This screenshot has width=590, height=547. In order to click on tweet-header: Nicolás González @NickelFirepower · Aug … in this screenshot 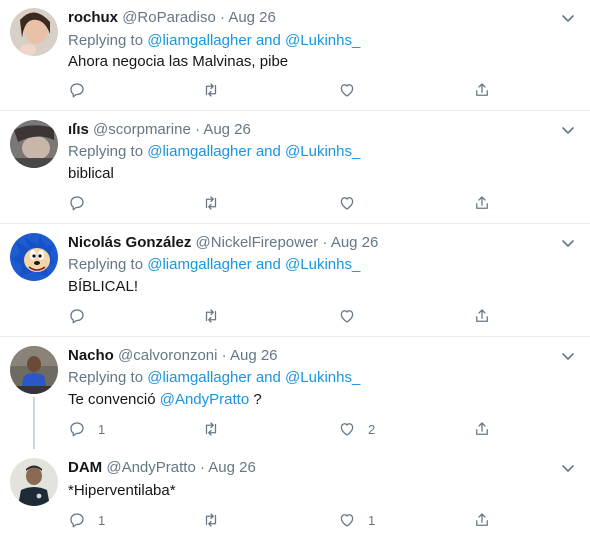, I will do `click(223, 243)`.